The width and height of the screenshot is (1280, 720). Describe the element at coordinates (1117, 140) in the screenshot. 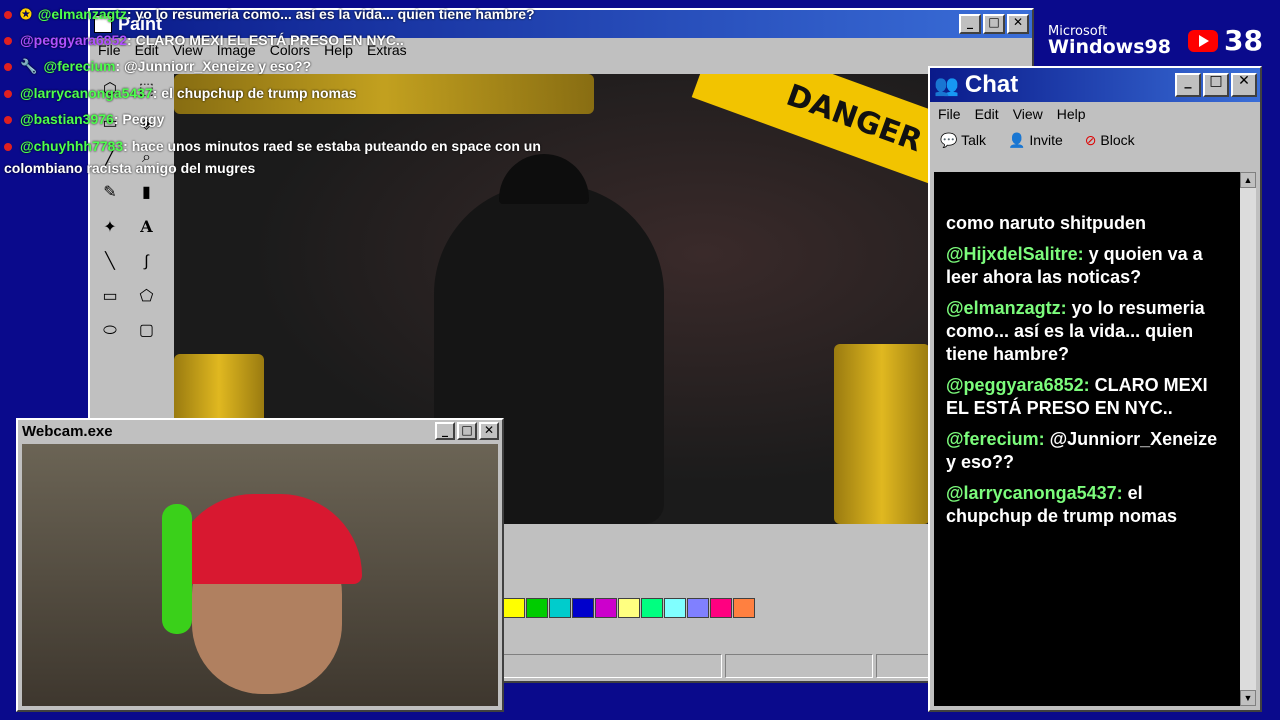

I see `block-label: Block` at that location.